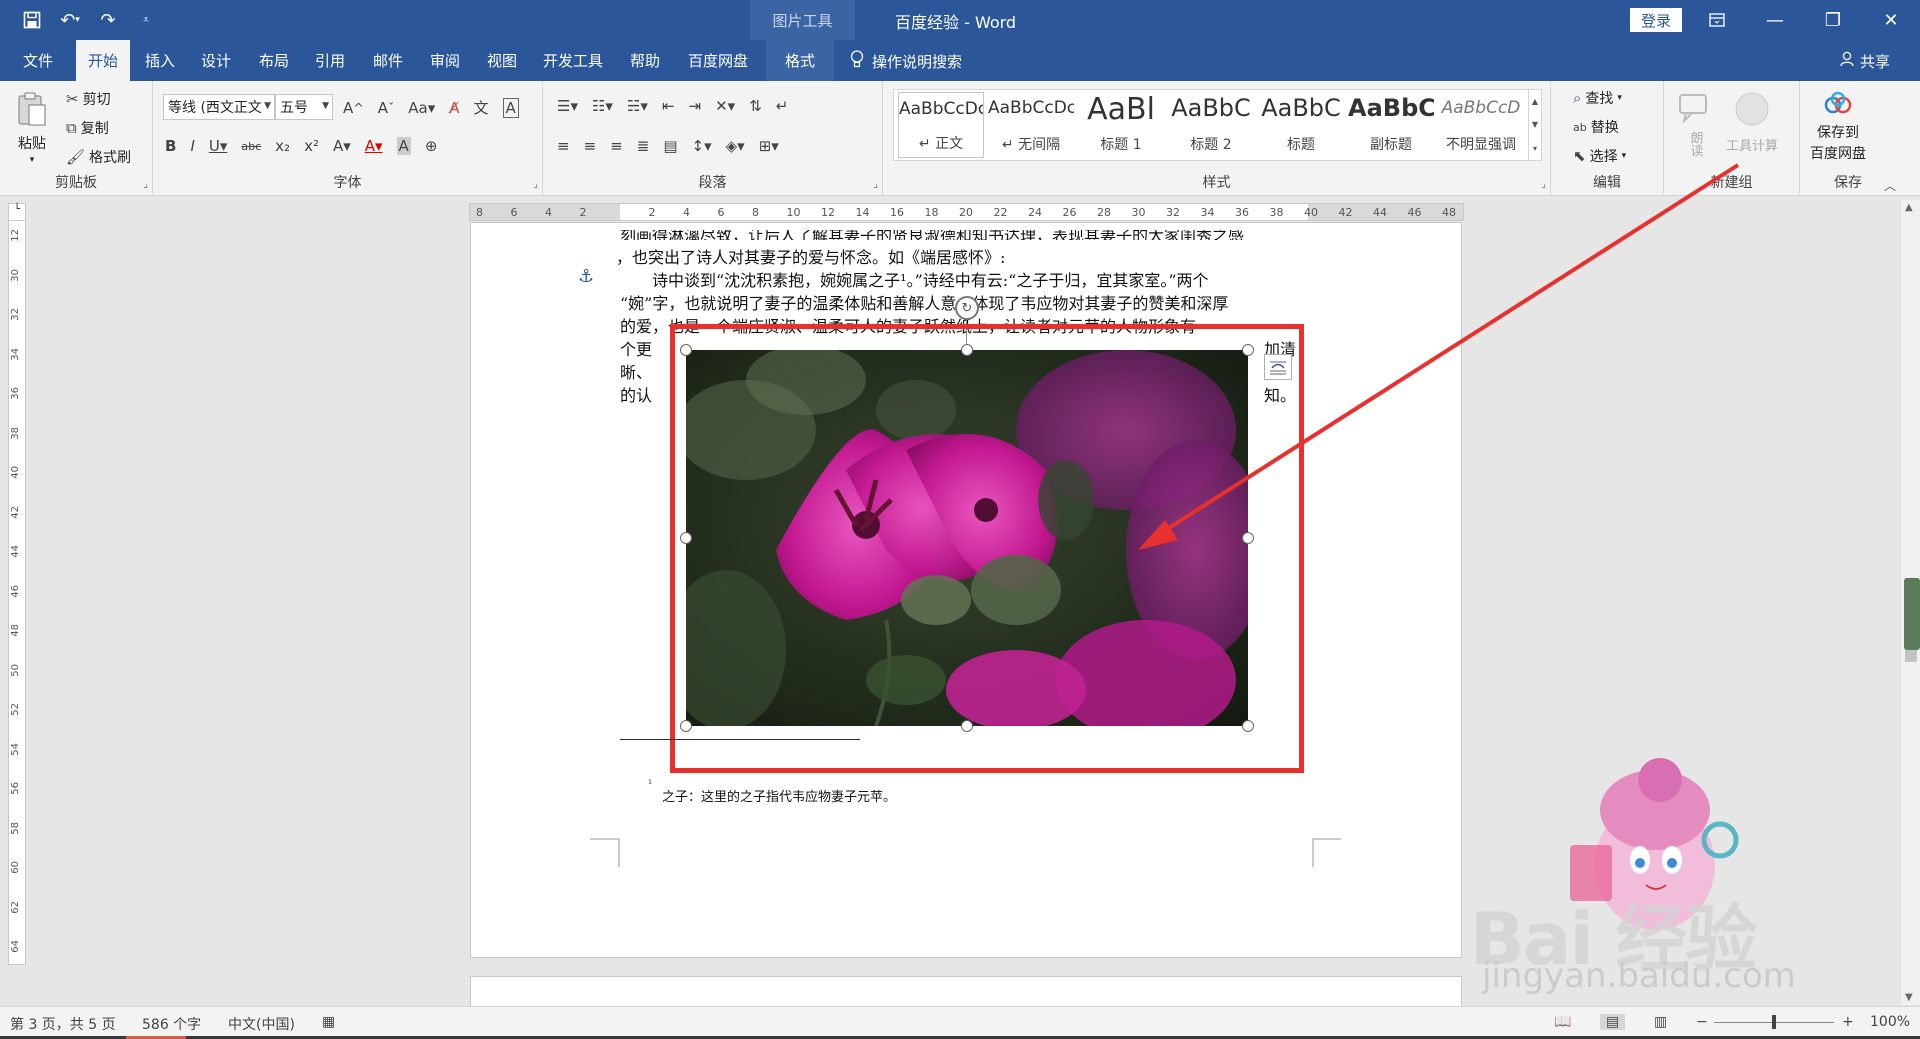 The image size is (1920, 1039). I want to click on change-case-icon: Aa▾, so click(421, 108).